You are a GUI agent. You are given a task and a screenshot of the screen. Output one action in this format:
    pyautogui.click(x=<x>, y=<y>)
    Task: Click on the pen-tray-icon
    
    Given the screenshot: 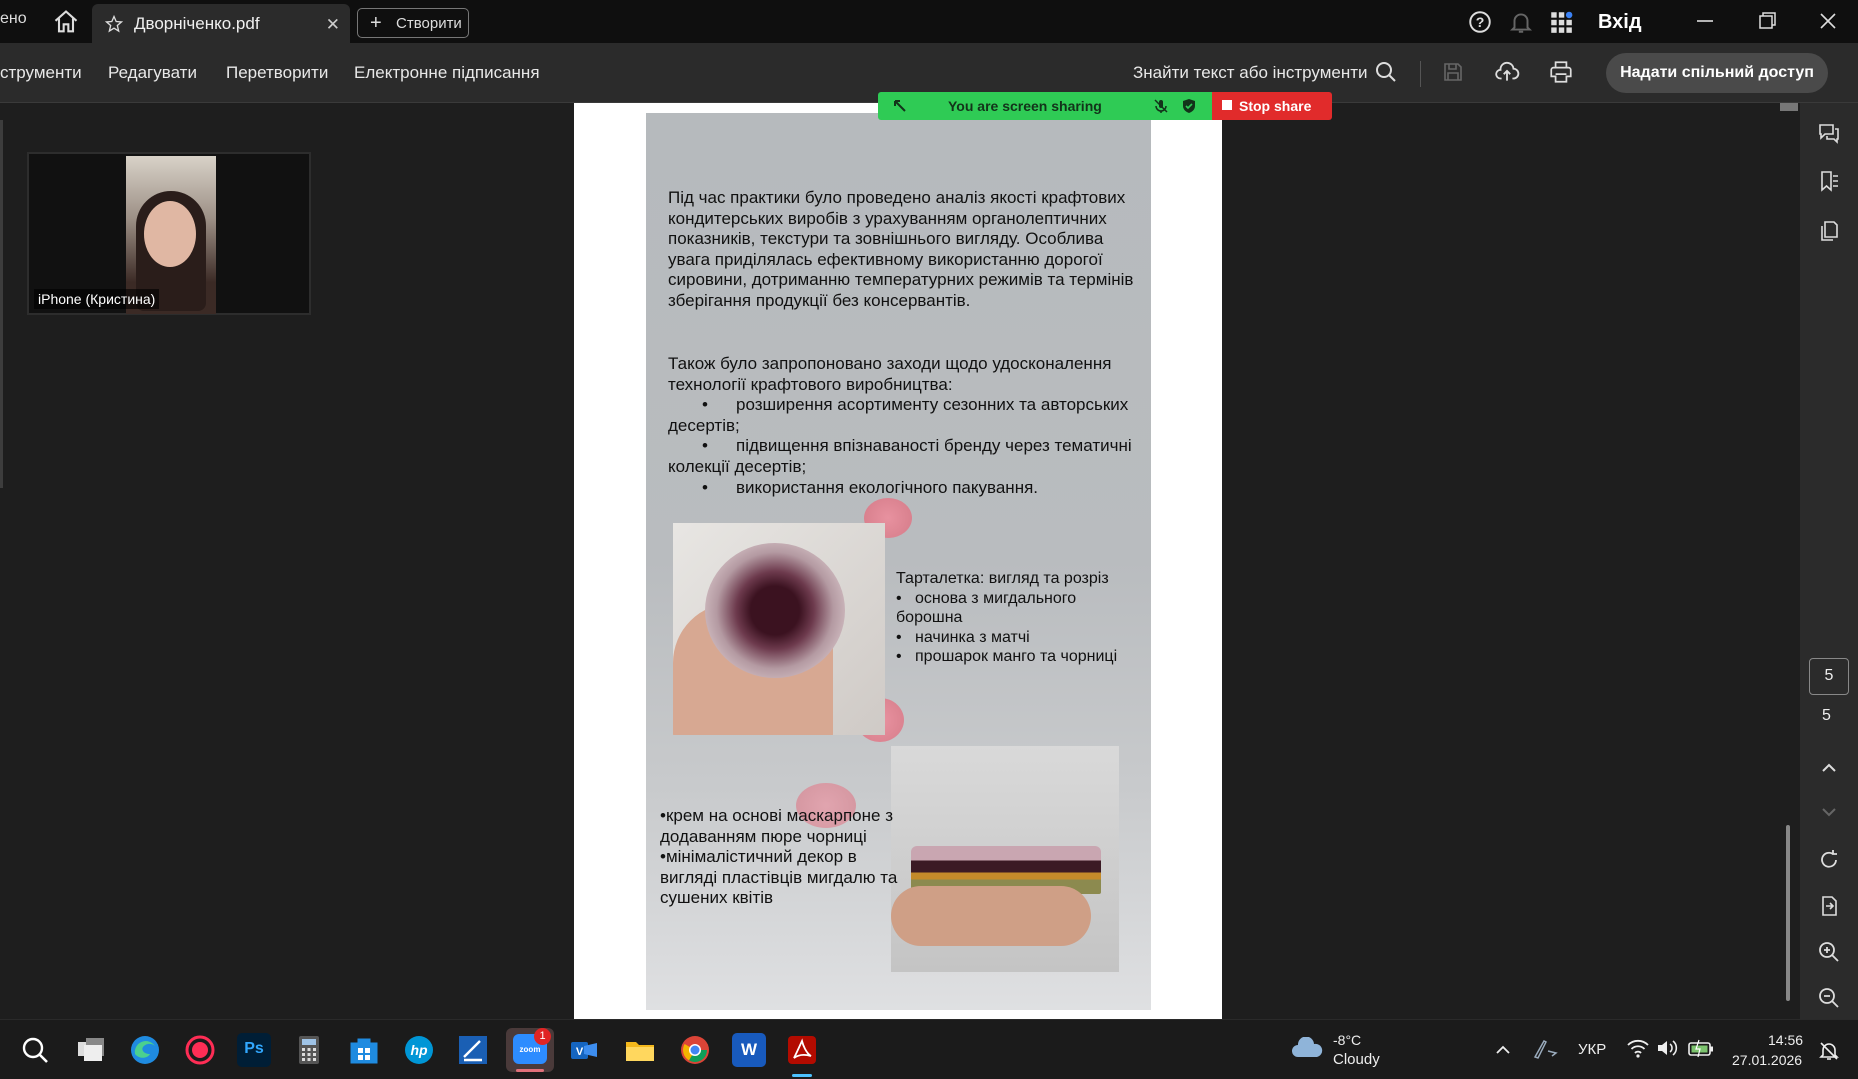 What is the action you would take?
    pyautogui.click(x=1544, y=1049)
    